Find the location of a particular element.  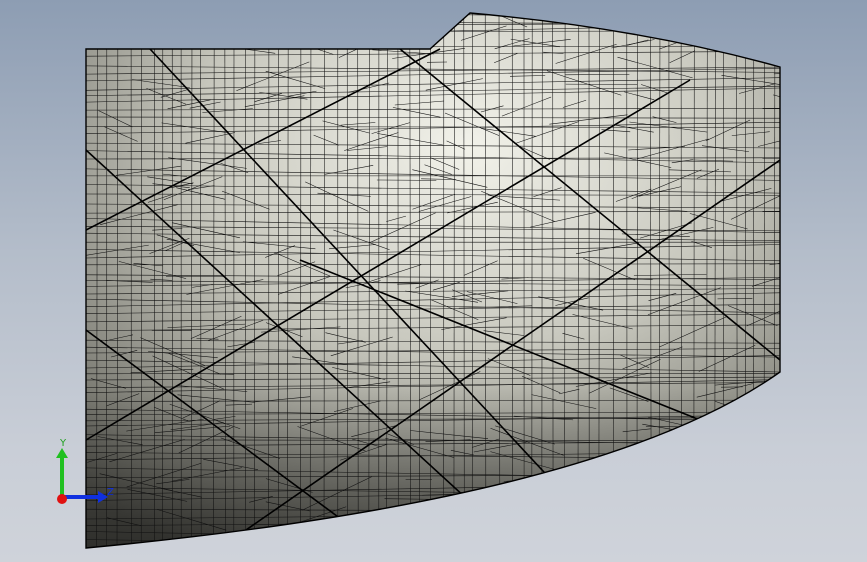

z-axis-label: Z is located at coordinates (110, 492).